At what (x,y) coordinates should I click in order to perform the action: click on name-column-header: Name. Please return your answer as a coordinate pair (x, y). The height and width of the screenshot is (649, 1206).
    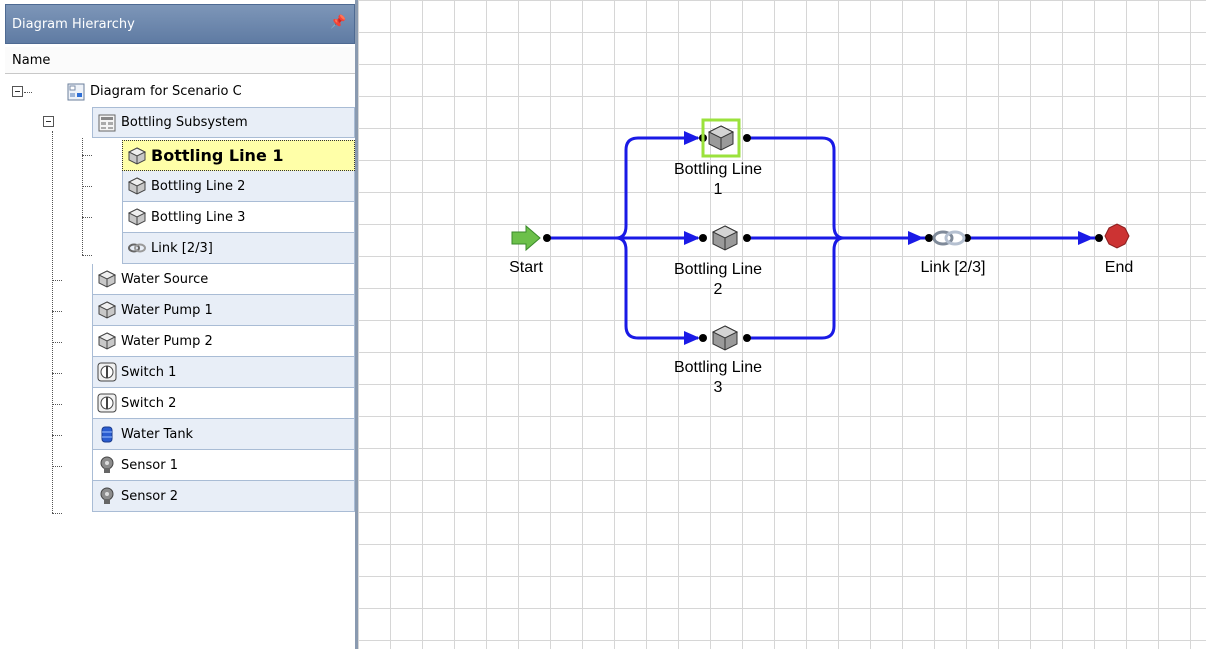
    Looking at the image, I should click on (180, 60).